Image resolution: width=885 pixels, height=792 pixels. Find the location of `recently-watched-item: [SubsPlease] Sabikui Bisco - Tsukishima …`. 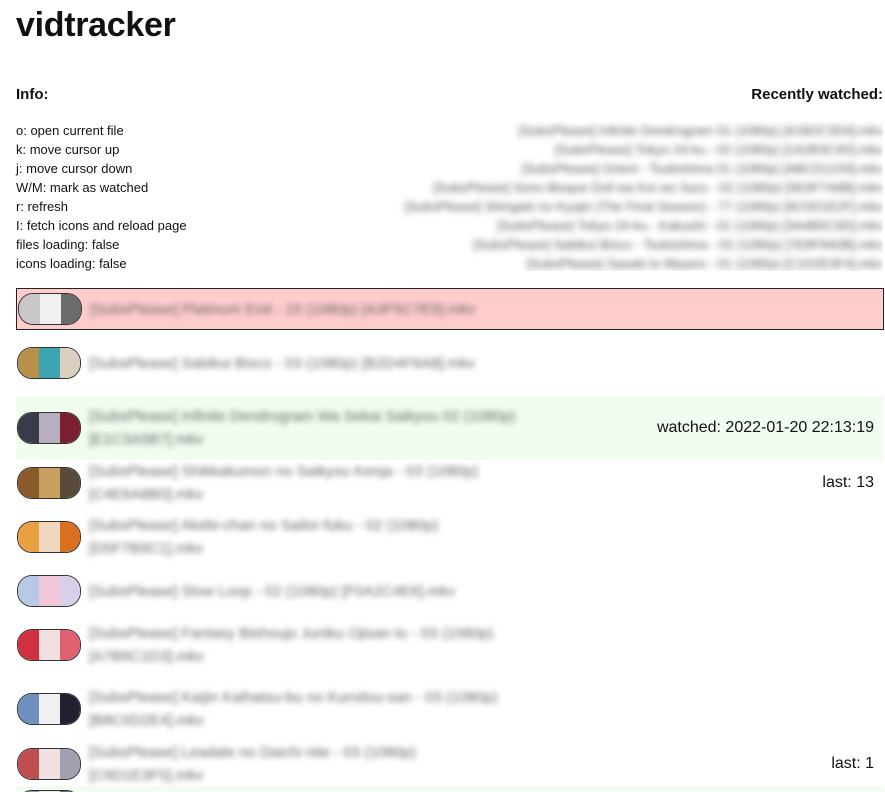

recently-watched-item: [SubsPlease] Sabikui Bisco - Tsukishima … is located at coordinates (633, 244).